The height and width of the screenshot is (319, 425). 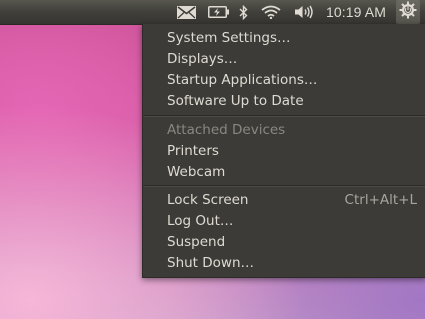 What do you see at coordinates (284, 172) in the screenshot?
I see `menu-item-webcam: Webcam` at bounding box center [284, 172].